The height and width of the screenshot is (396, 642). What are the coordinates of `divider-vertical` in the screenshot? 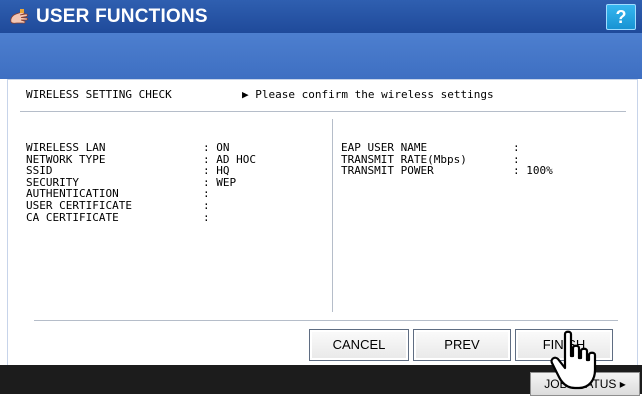 It's located at (332, 215).